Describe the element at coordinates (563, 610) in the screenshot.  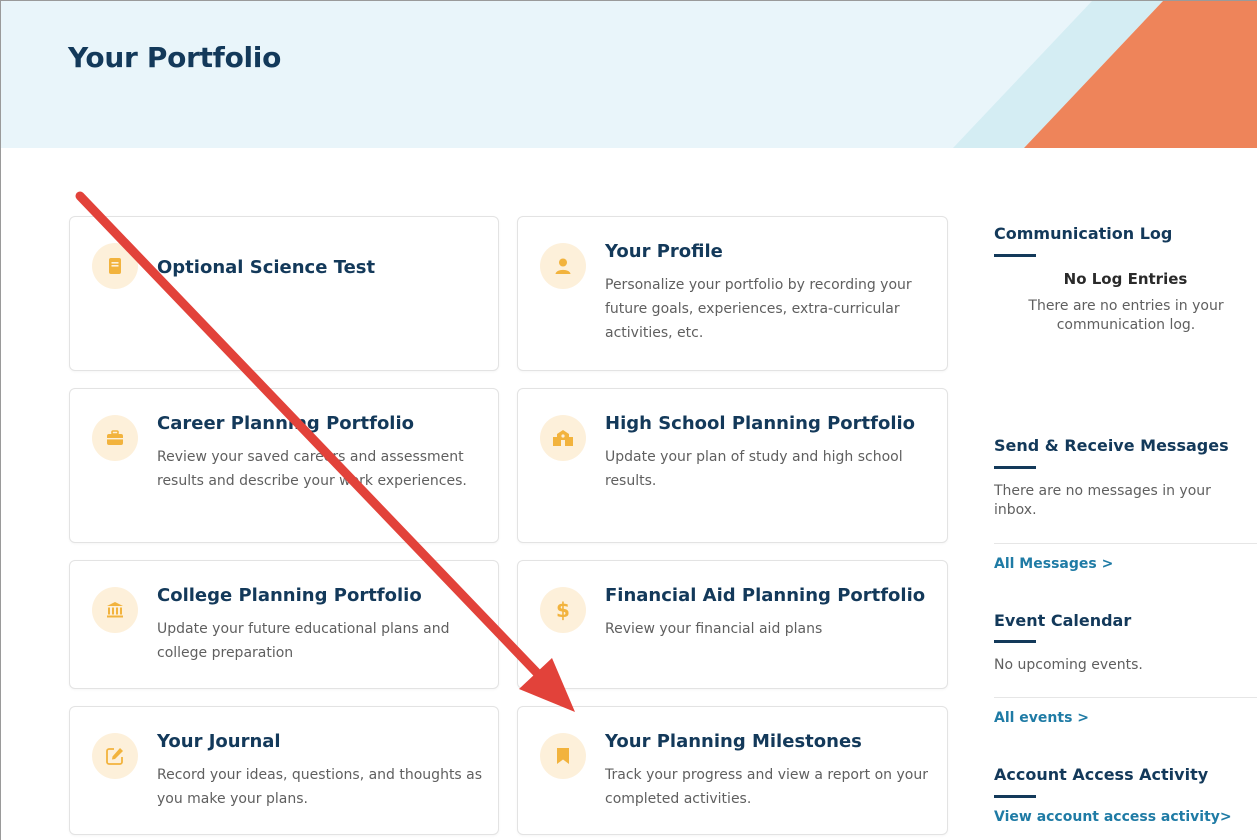
I see `dollar-icon: $` at that location.